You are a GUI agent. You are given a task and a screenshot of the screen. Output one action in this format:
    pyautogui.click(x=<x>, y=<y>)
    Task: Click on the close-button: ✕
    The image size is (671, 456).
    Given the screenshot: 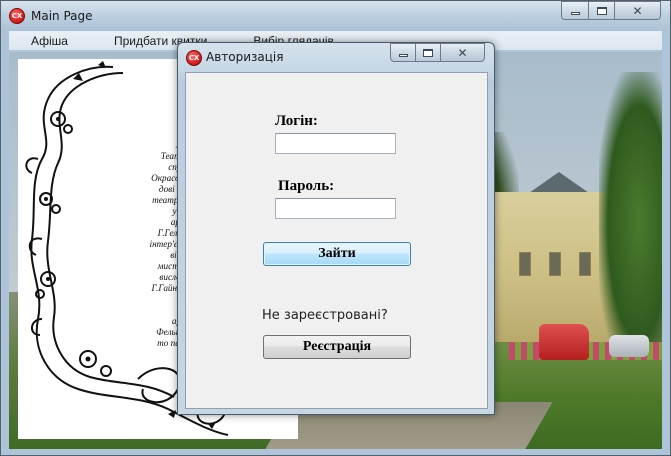 What is the action you would take?
    pyautogui.click(x=638, y=10)
    